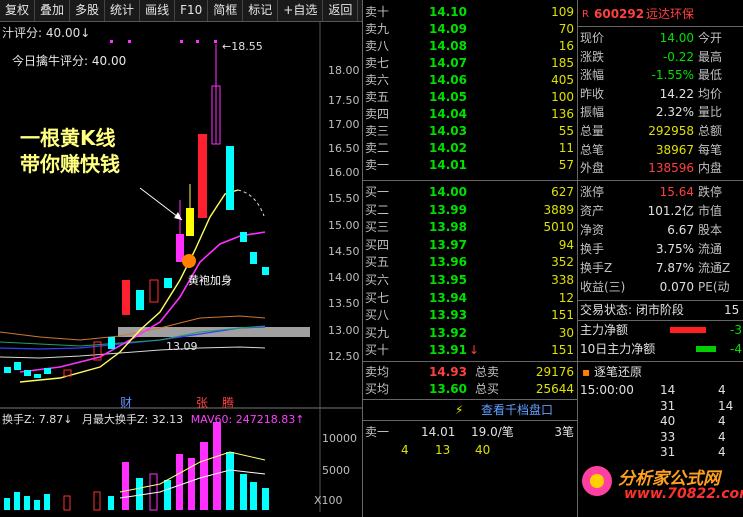 The width and height of the screenshot is (743, 517). Describe the element at coordinates (470, 350) in the screenshot. I see `buy-level-row: 买十 13.91 ↓ 151` at that location.